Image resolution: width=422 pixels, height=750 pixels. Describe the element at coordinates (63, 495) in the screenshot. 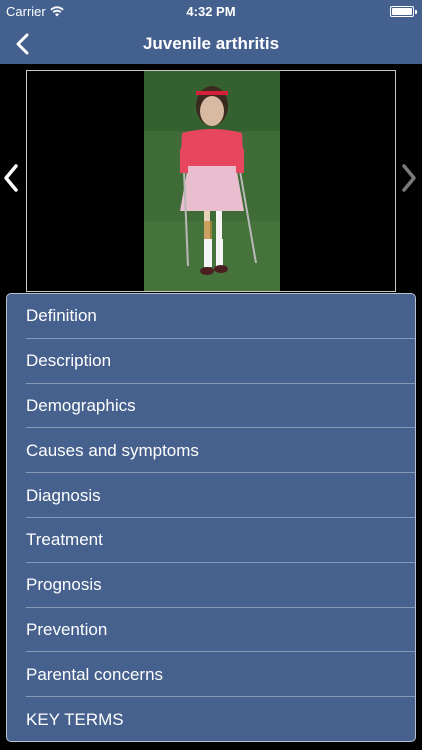

I see `menu-item-label: Diagnosis` at that location.